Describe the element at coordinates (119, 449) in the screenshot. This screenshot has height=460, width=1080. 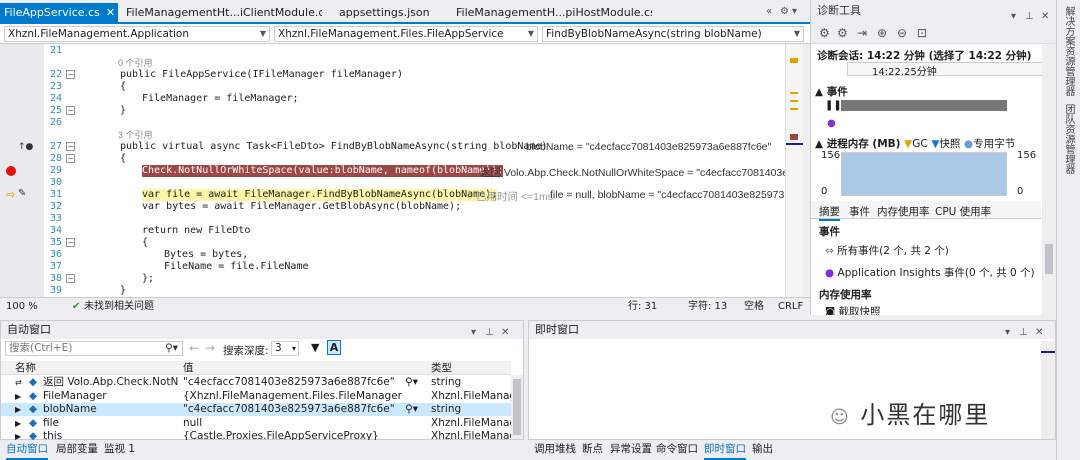
I see `tab-watch1: 监视 1` at that location.